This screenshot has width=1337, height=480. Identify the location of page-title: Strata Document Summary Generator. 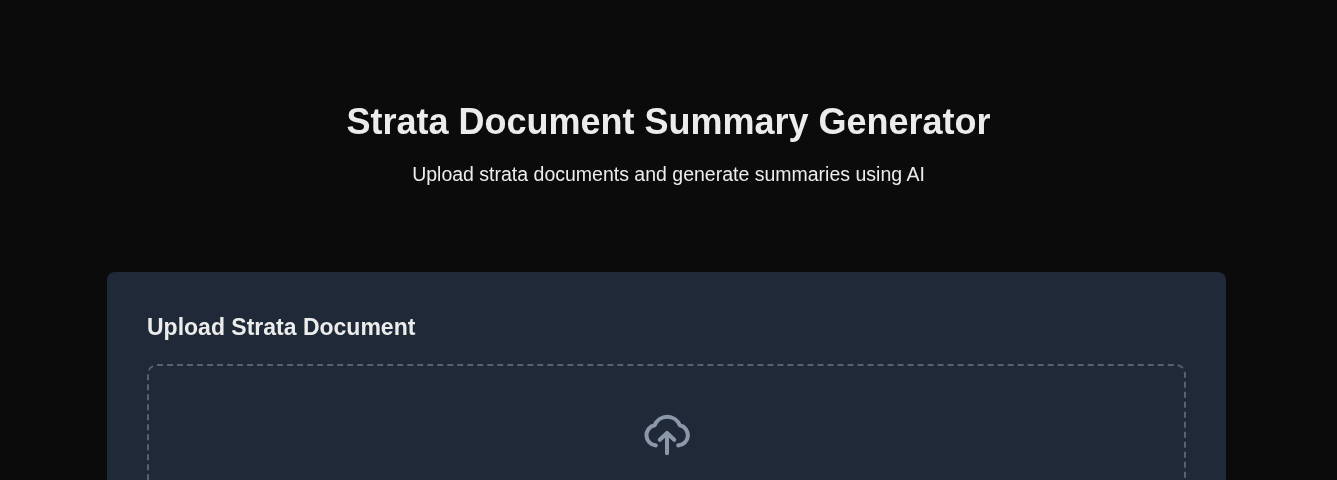
(668, 122).